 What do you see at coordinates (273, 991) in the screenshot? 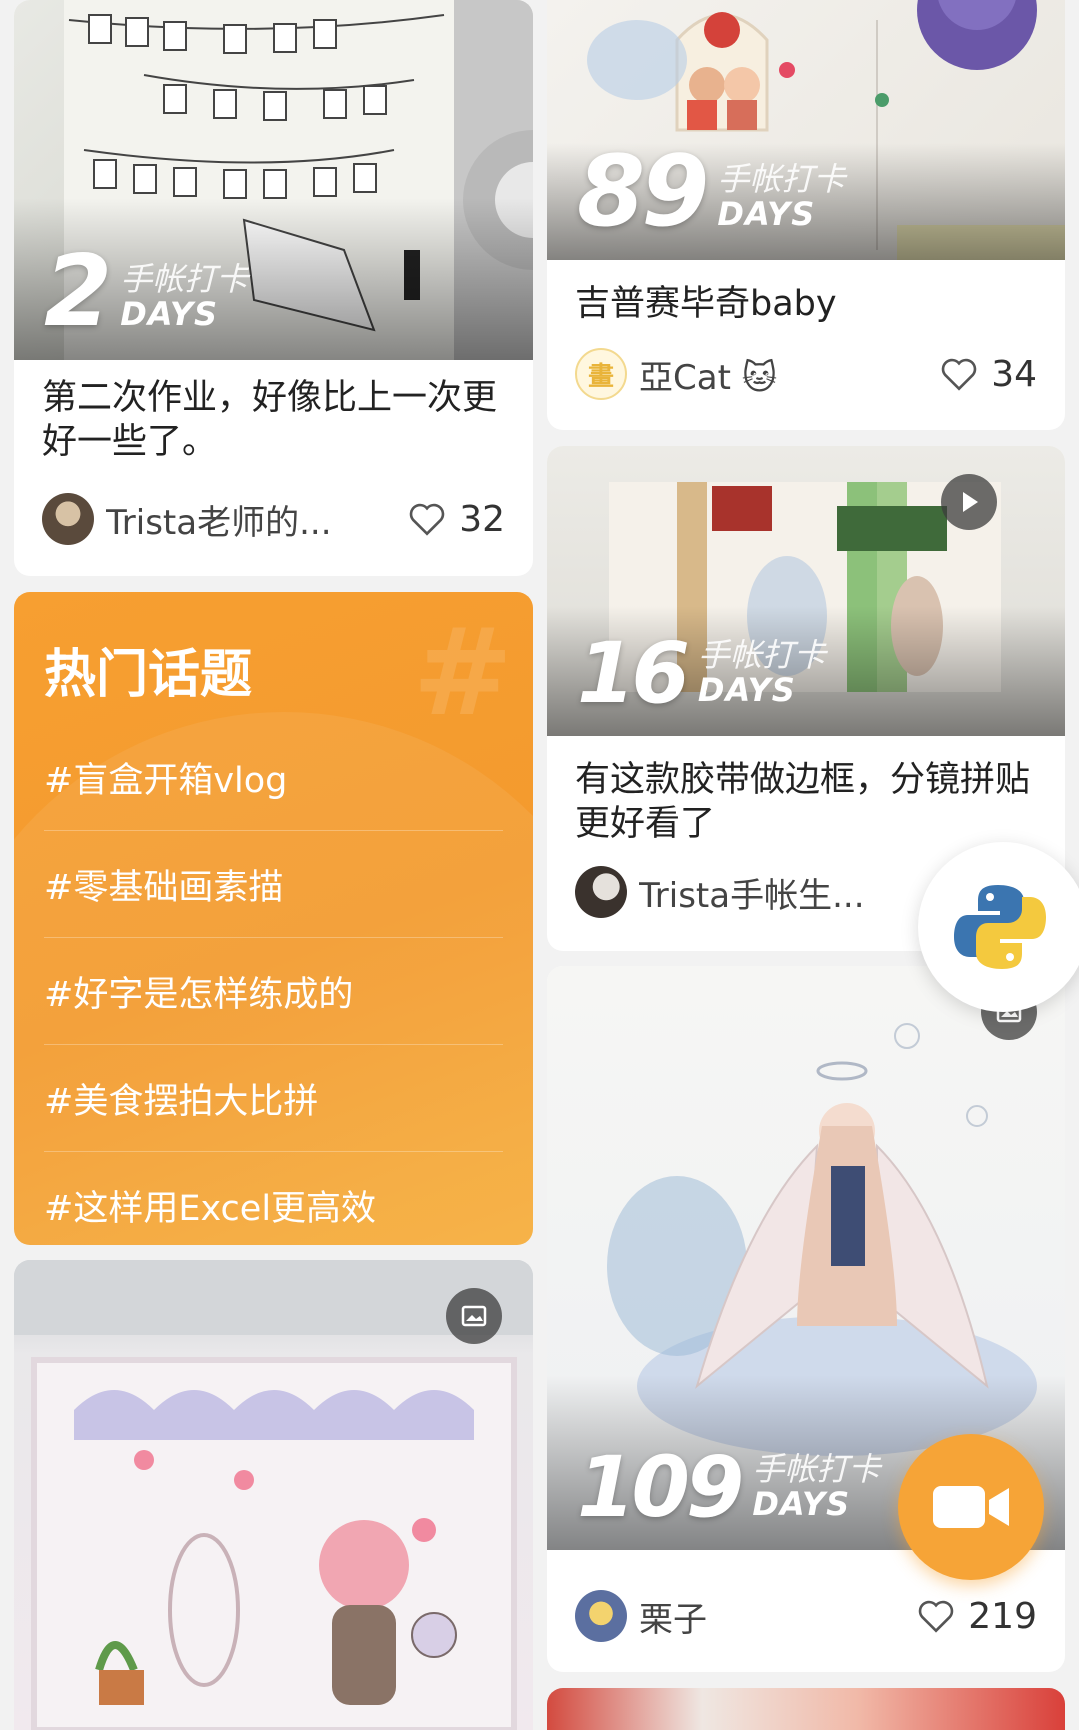
I see `topic-item: #好字是怎样练成的` at bounding box center [273, 991].